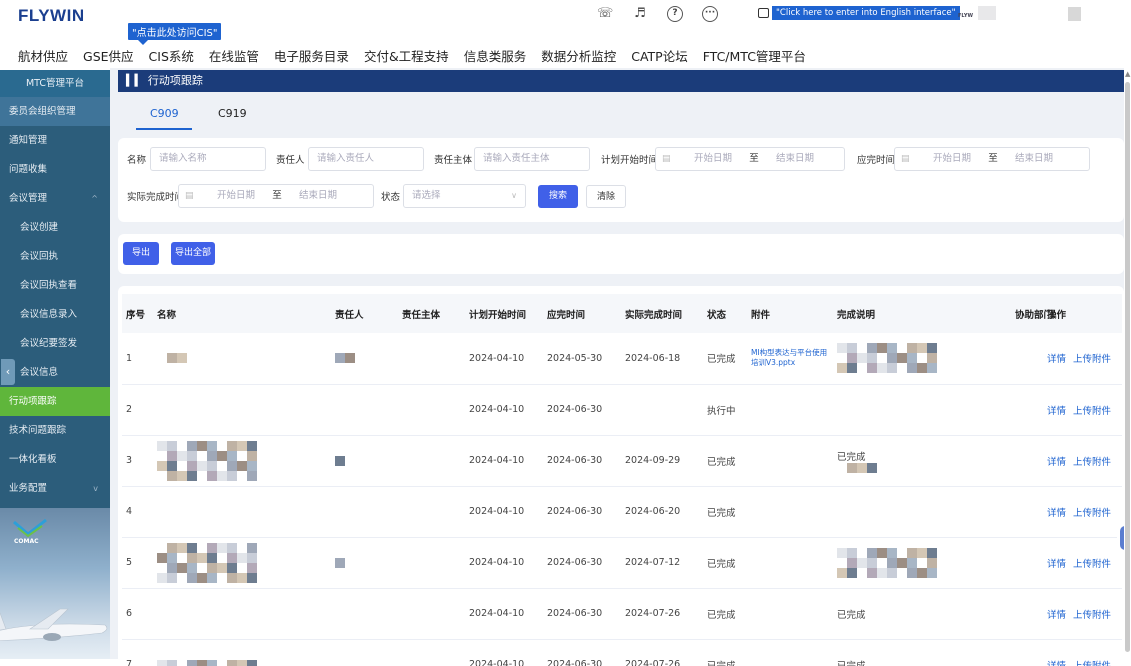  I want to click on due-range: ▤ 开始日期 至 结束日期, so click(992, 159).